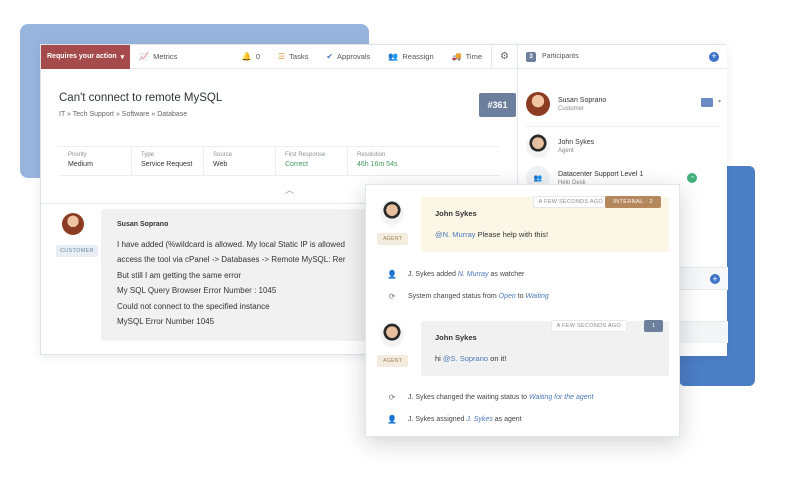 The width and height of the screenshot is (810, 494). What do you see at coordinates (95, 161) in the screenshot?
I see `meta-priority: Priority Medium` at bounding box center [95, 161].